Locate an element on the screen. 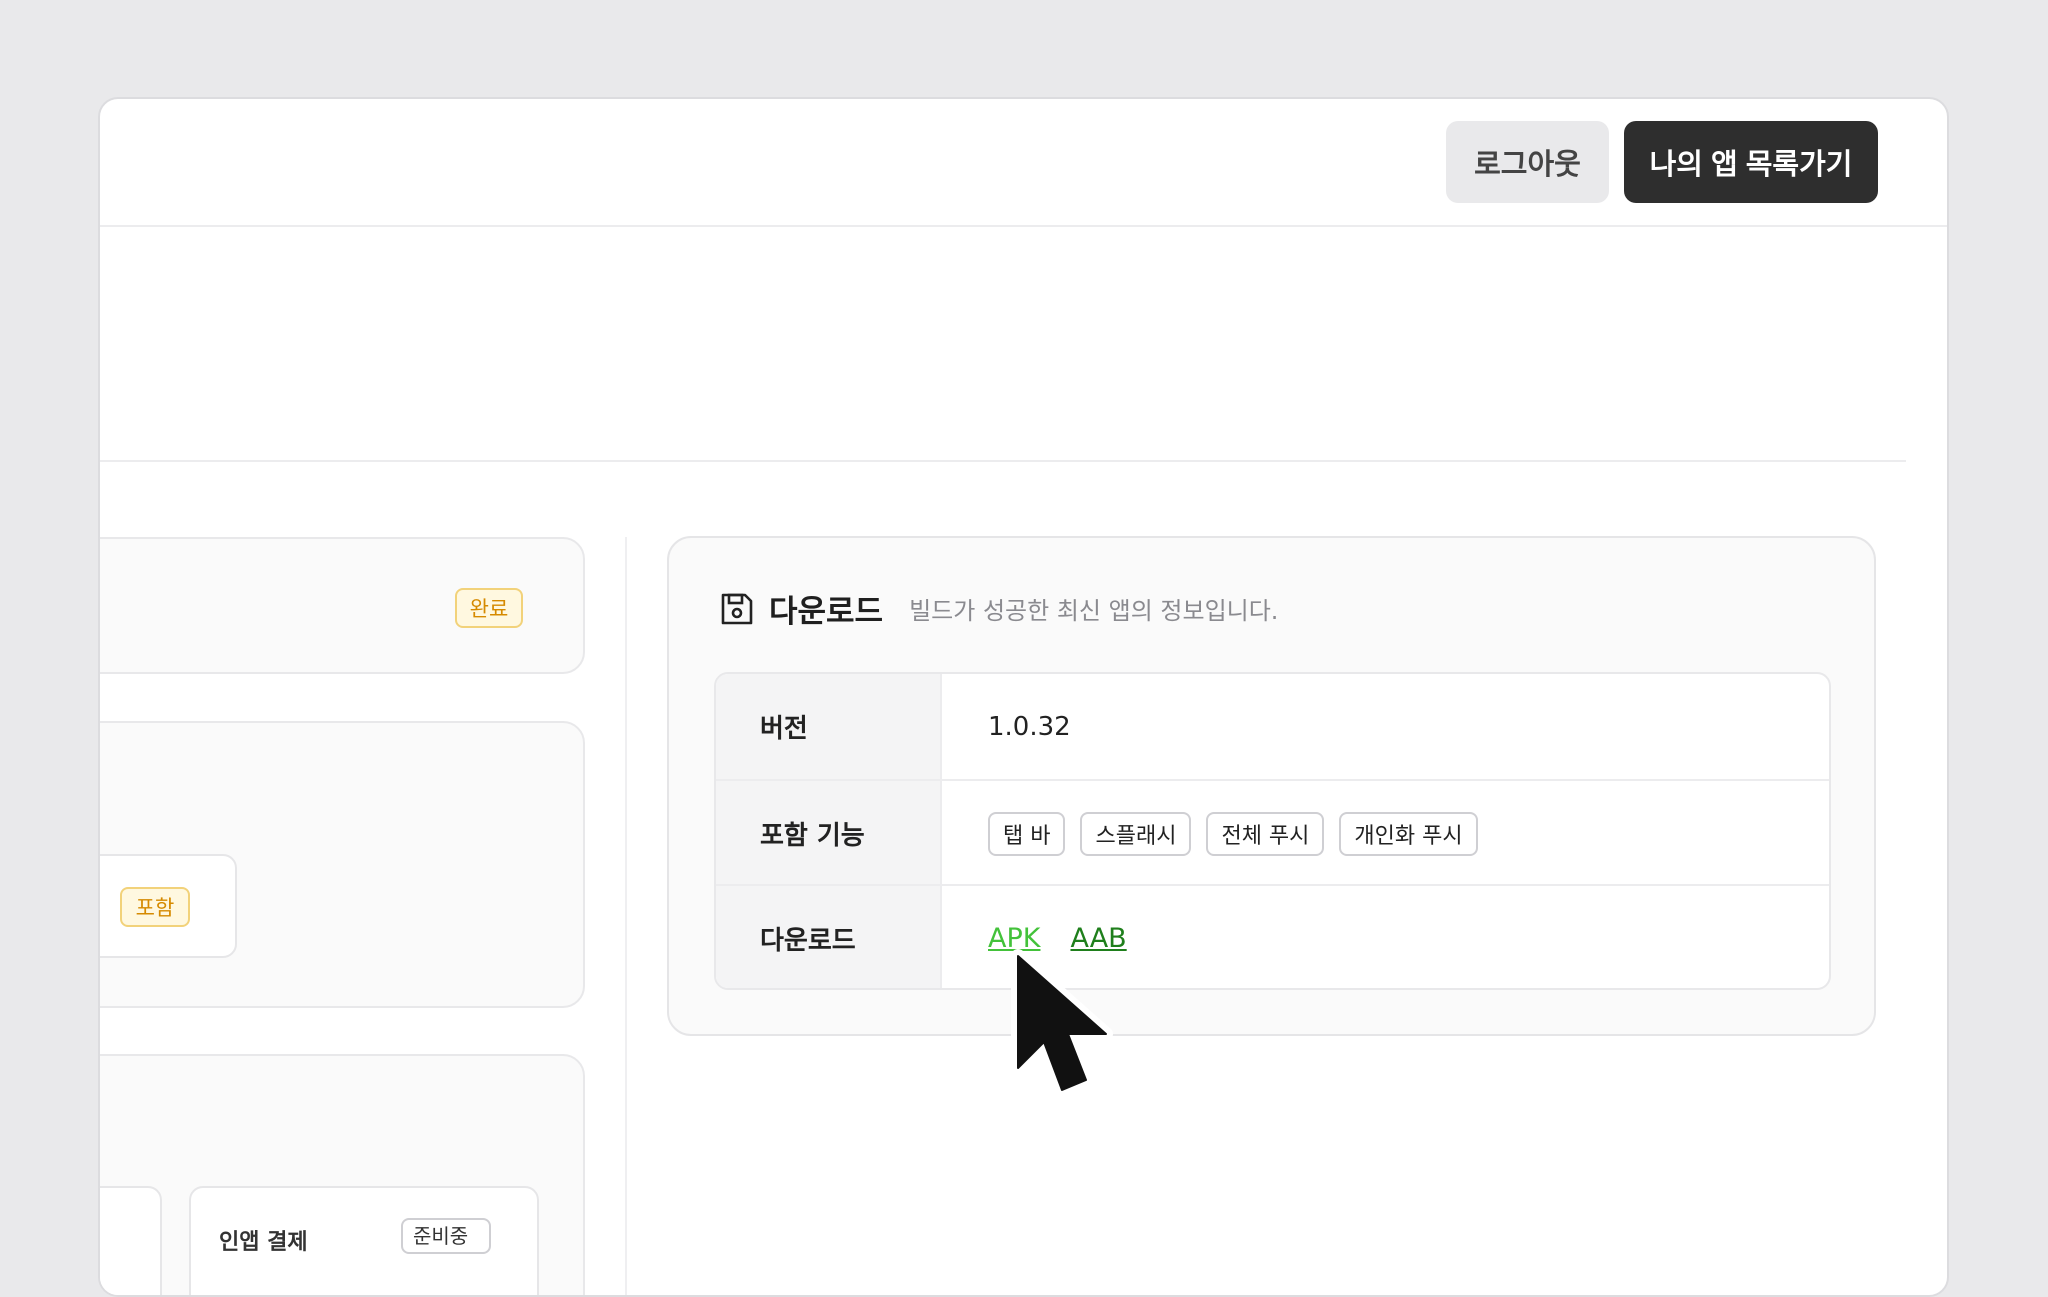  payment-item-tag: 준비중 is located at coordinates (446, 1236).